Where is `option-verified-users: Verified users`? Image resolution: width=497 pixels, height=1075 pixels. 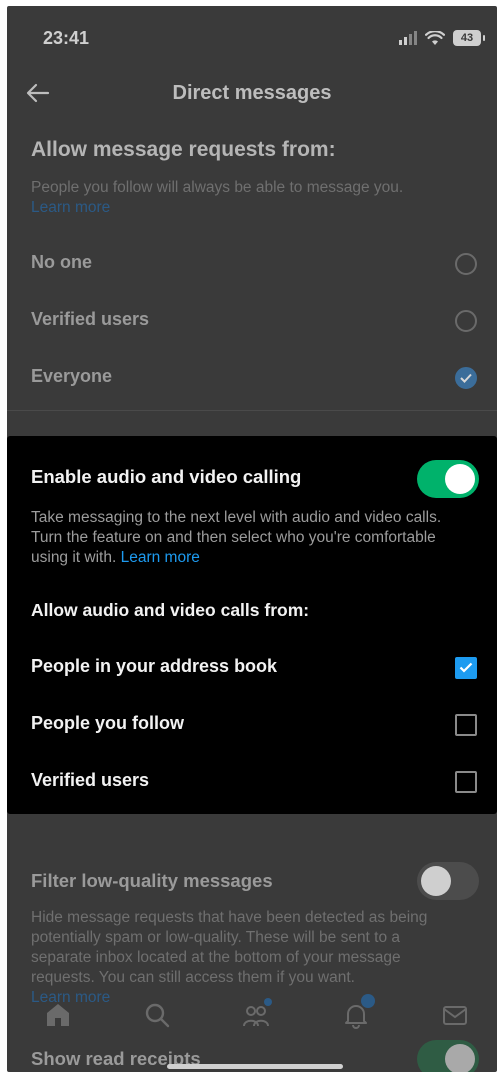
option-verified-users: Verified users is located at coordinates (90, 319).